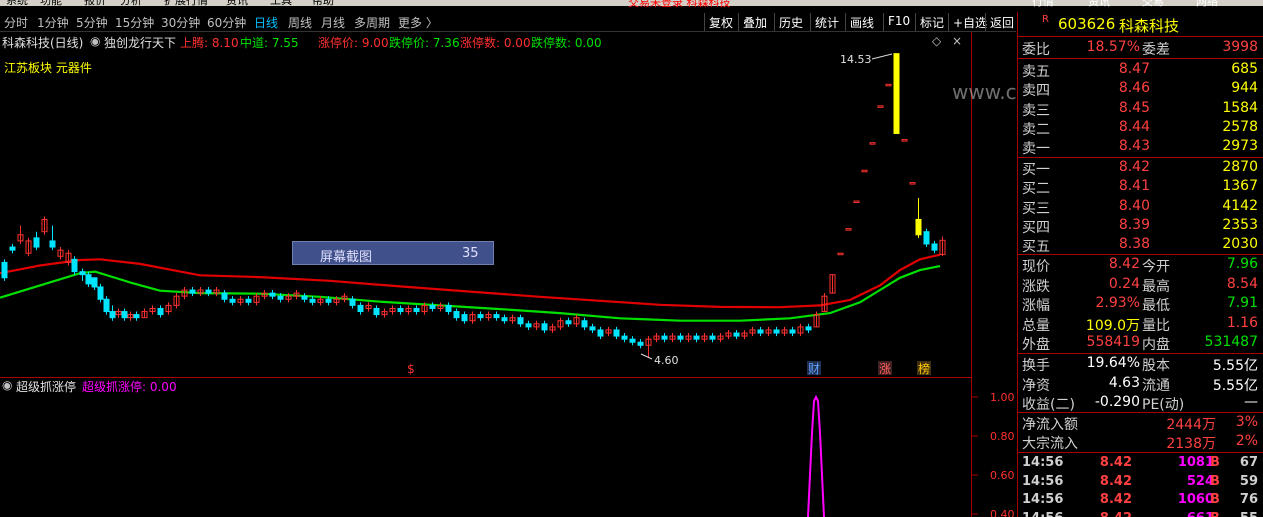 Image resolution: width=1263 pixels, height=517 pixels. What do you see at coordinates (281, 4) in the screenshot?
I see `menu-item: 工具` at bounding box center [281, 4].